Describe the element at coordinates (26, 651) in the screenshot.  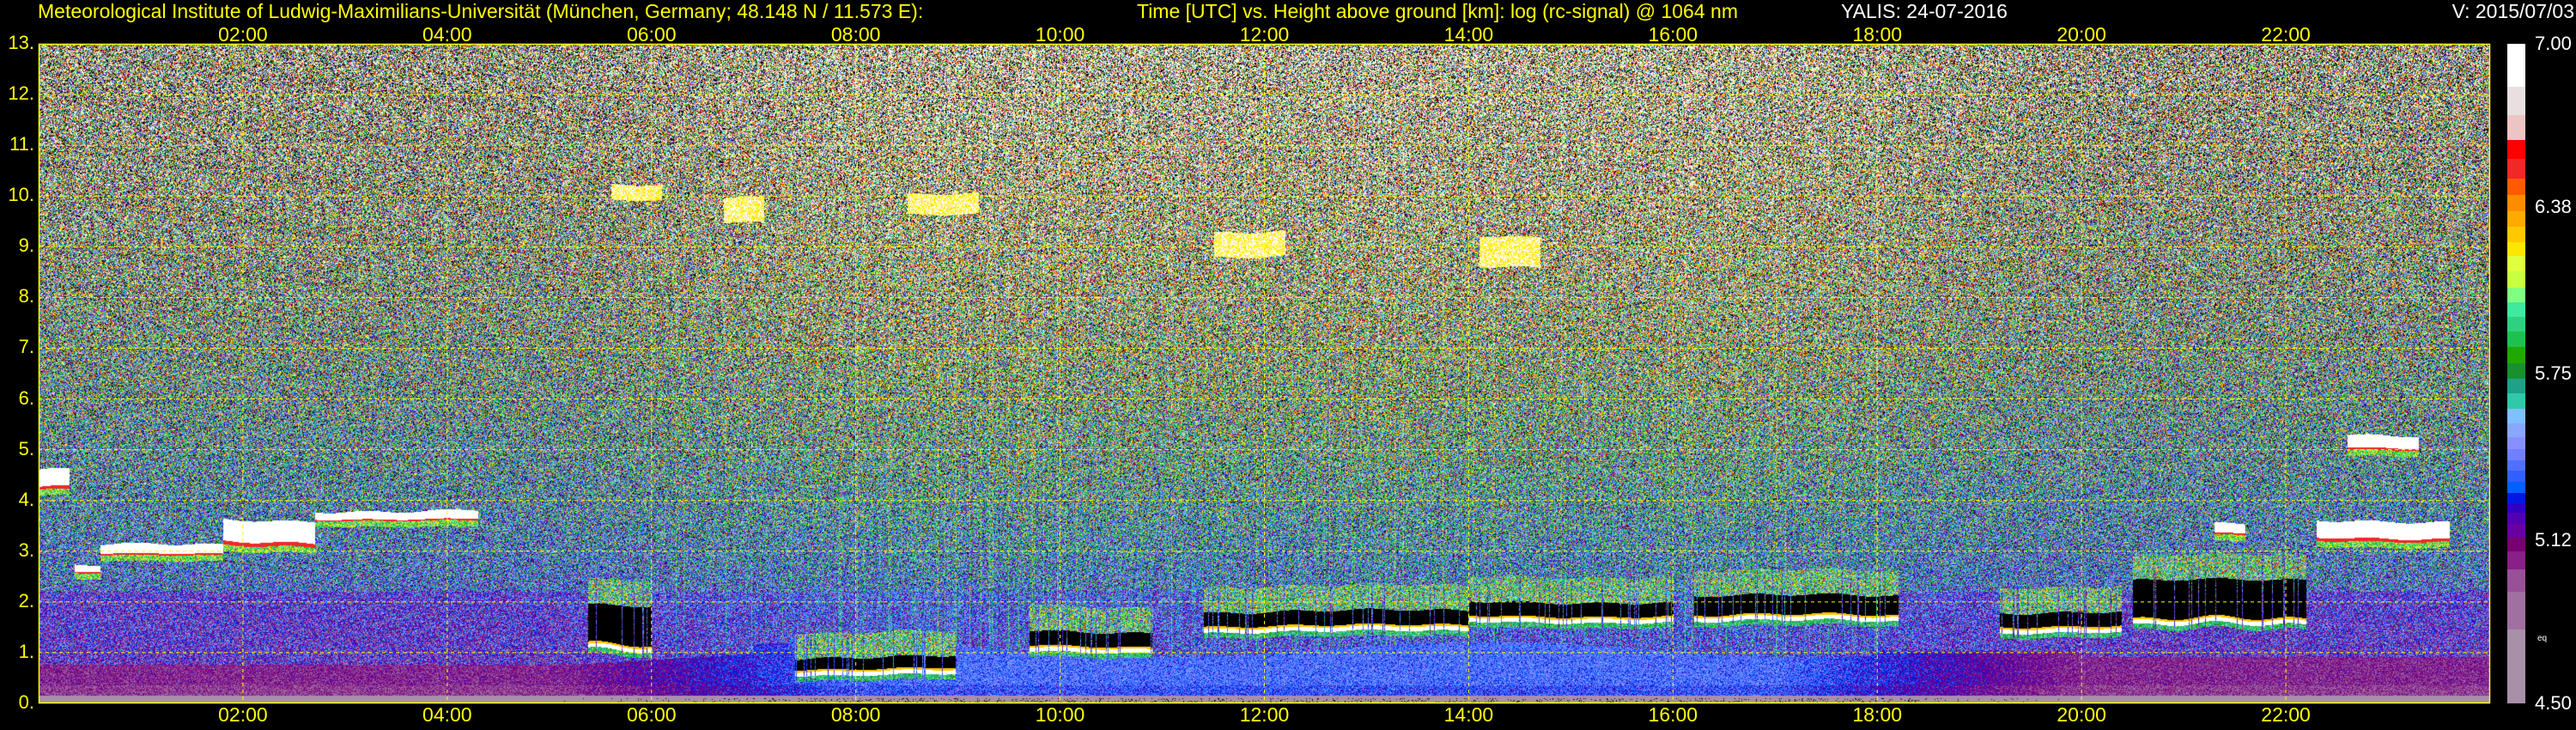
I see `y-tick-label: 1.` at that location.